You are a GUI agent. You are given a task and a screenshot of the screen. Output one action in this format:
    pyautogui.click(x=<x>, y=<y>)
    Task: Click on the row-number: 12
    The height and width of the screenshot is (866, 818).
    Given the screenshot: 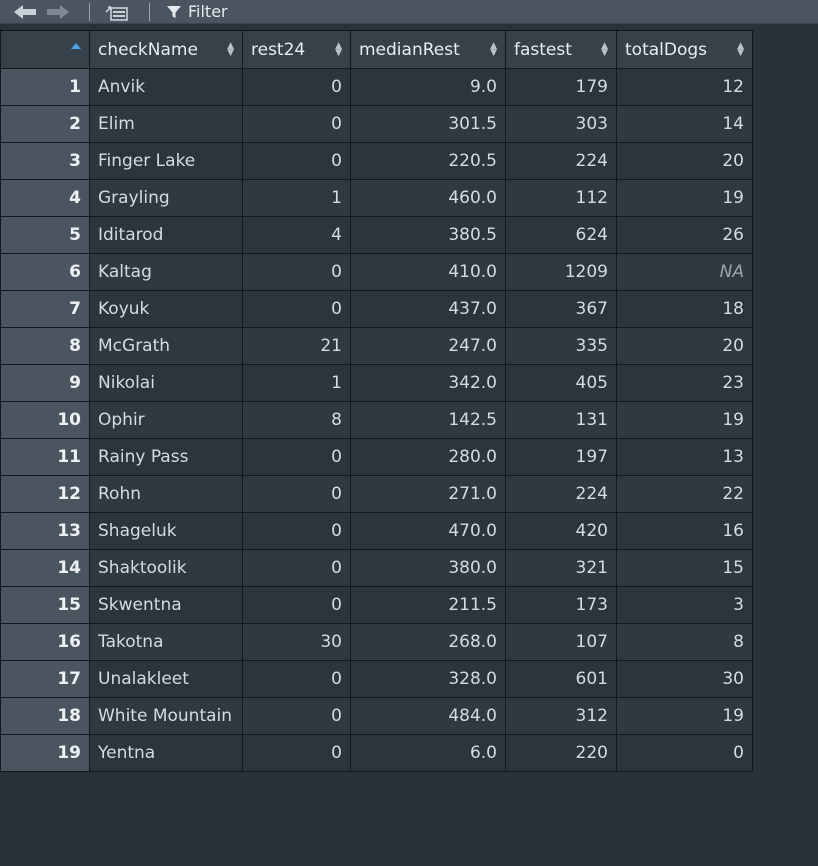 What is the action you would take?
    pyautogui.click(x=45, y=494)
    